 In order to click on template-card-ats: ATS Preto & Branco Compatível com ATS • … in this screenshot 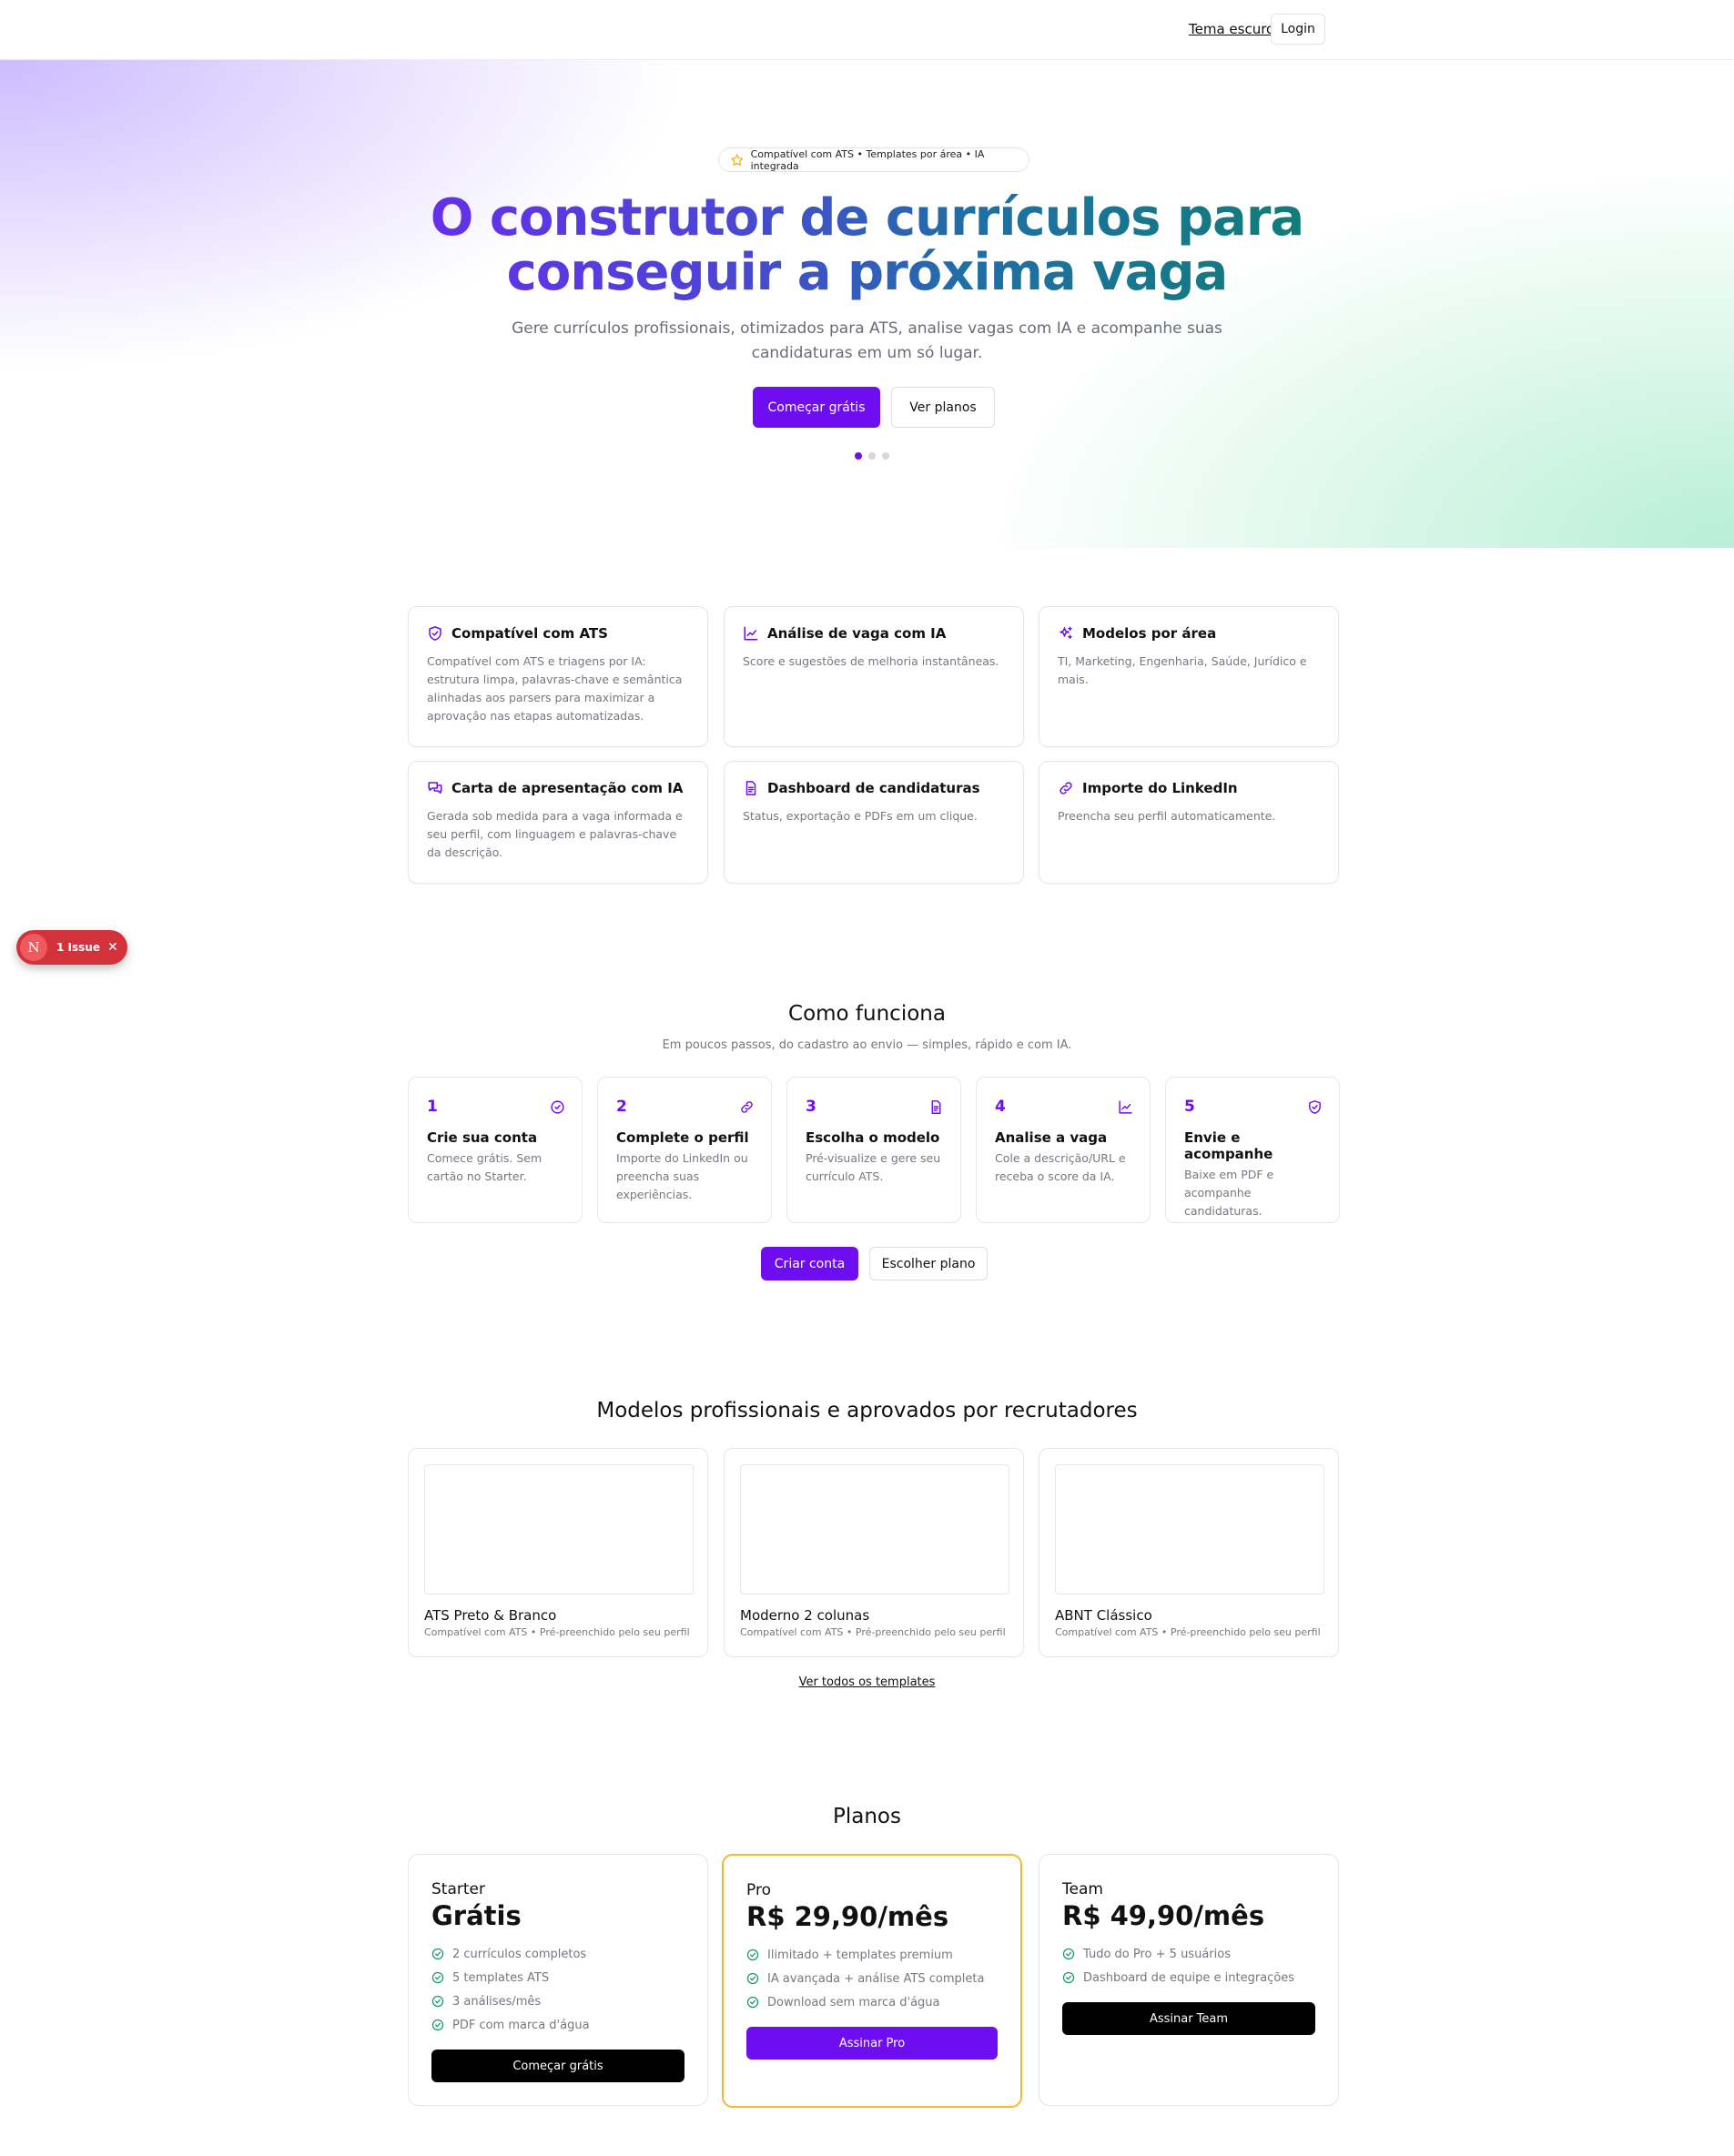, I will do `click(558, 1553)`.